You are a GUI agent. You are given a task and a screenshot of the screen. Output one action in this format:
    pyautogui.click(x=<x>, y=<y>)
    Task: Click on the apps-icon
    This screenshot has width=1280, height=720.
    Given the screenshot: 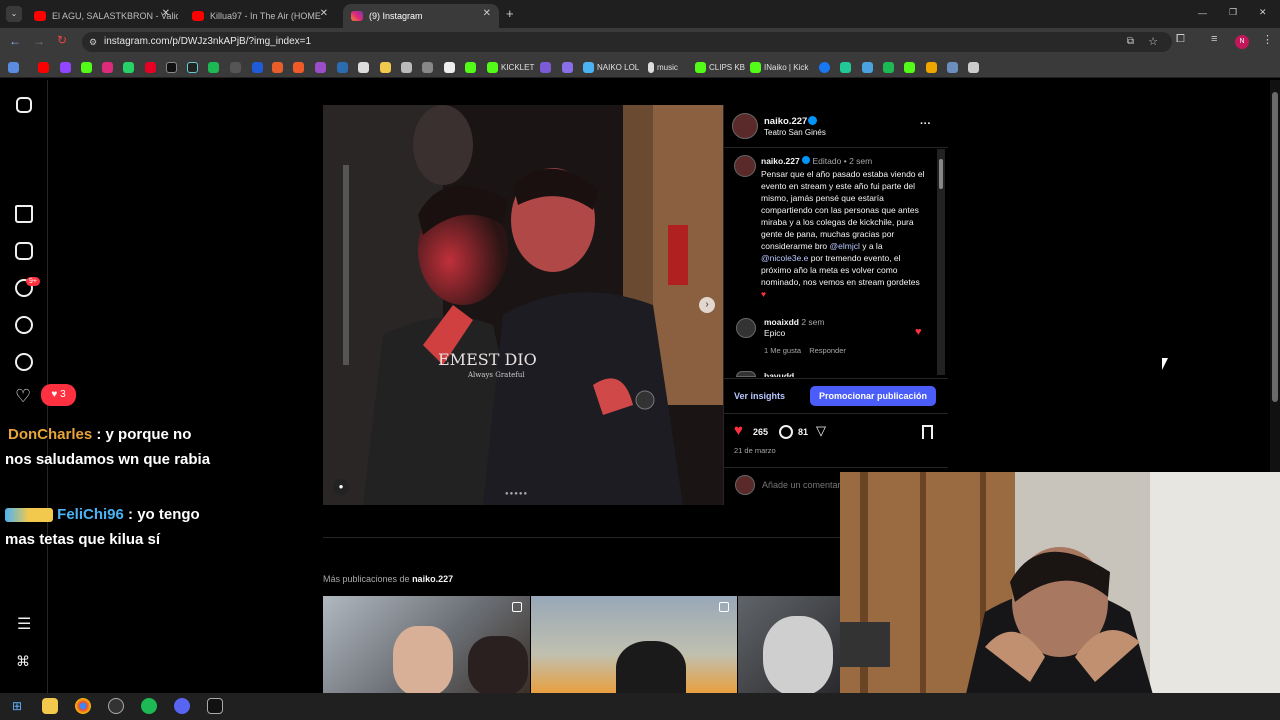 What is the action you would take?
    pyautogui.click(x=13, y=67)
    